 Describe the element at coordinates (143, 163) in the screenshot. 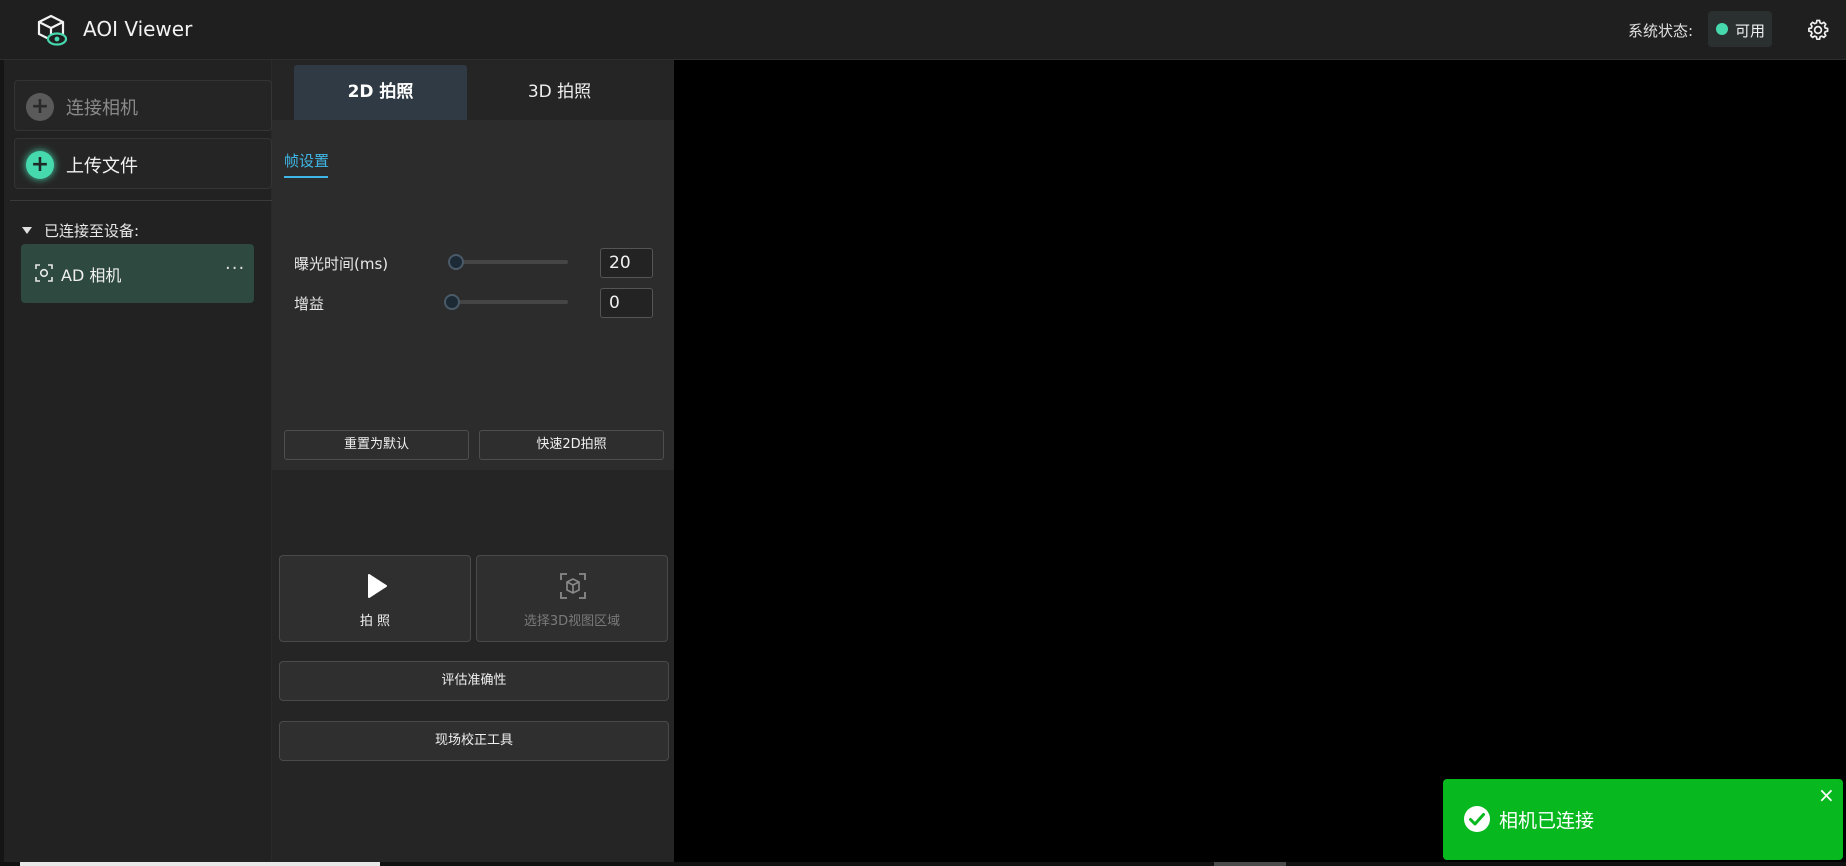

I see `upload-file-button: + 上传文件` at that location.